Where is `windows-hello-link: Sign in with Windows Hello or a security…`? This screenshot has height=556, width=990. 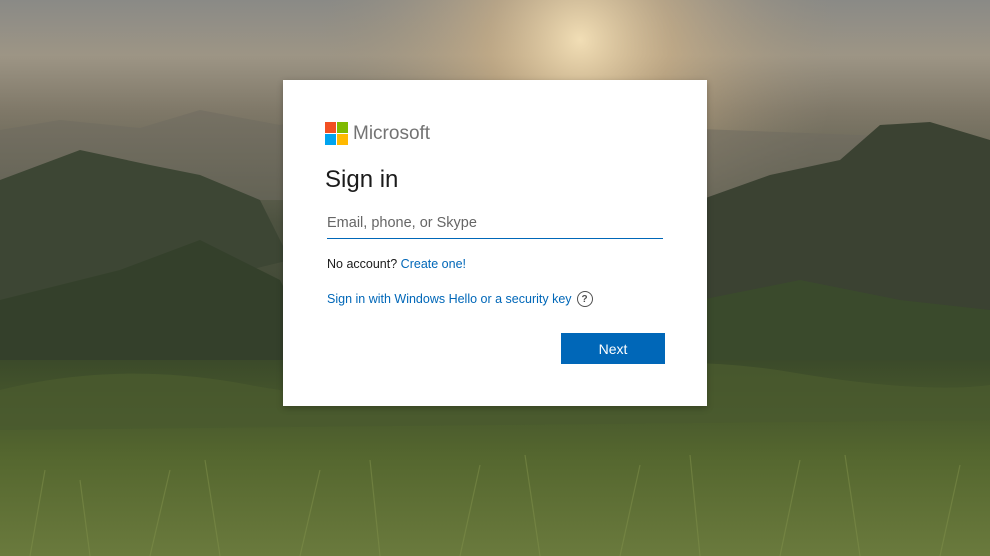 windows-hello-link: Sign in with Windows Hello or a security… is located at coordinates (449, 299).